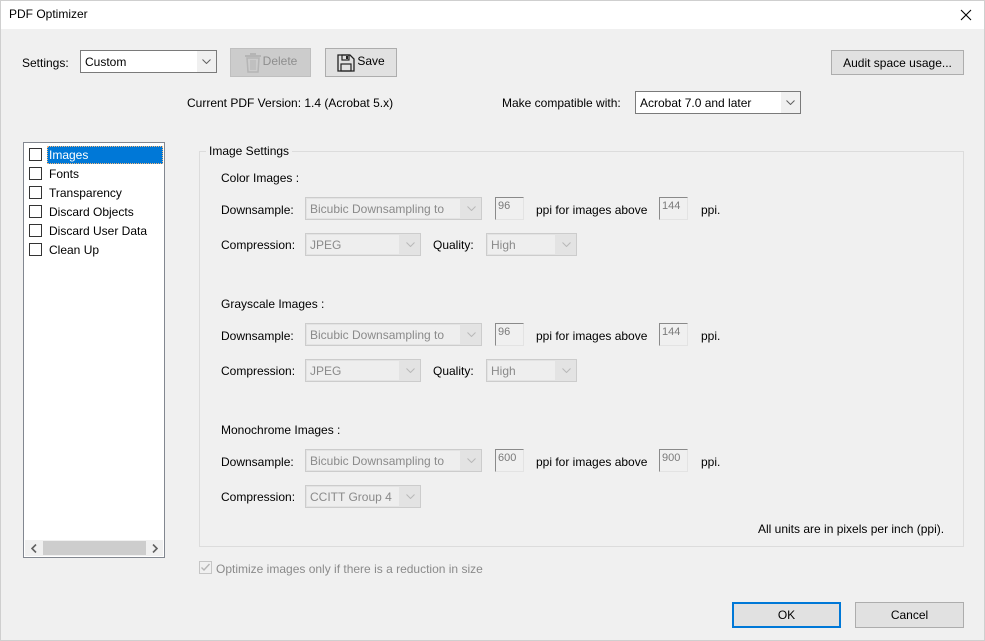 The image size is (985, 641). What do you see at coordinates (35, 249) in the screenshot?
I see `checkbox-clean-up` at bounding box center [35, 249].